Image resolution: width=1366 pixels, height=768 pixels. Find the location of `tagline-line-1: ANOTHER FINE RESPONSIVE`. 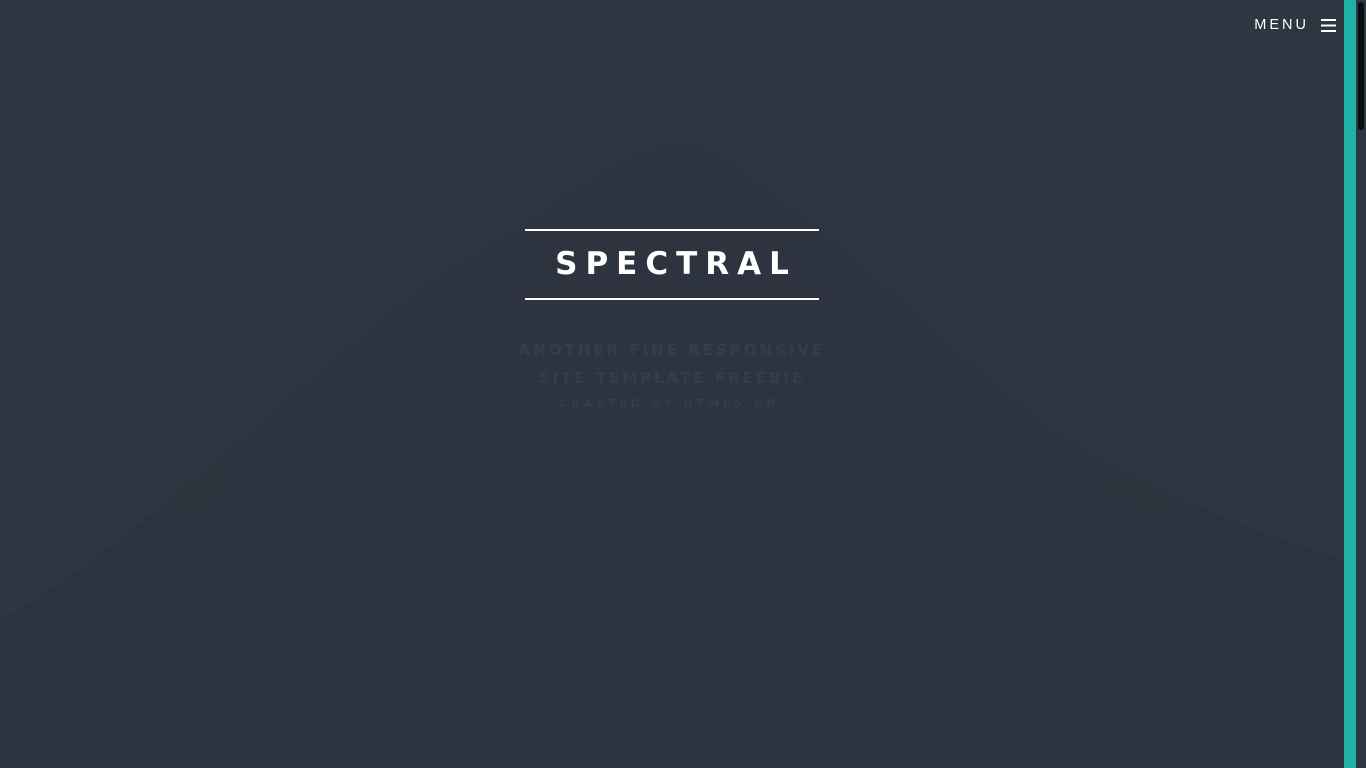

tagline-line-1: ANOTHER FINE RESPONSIVE is located at coordinates (672, 350).